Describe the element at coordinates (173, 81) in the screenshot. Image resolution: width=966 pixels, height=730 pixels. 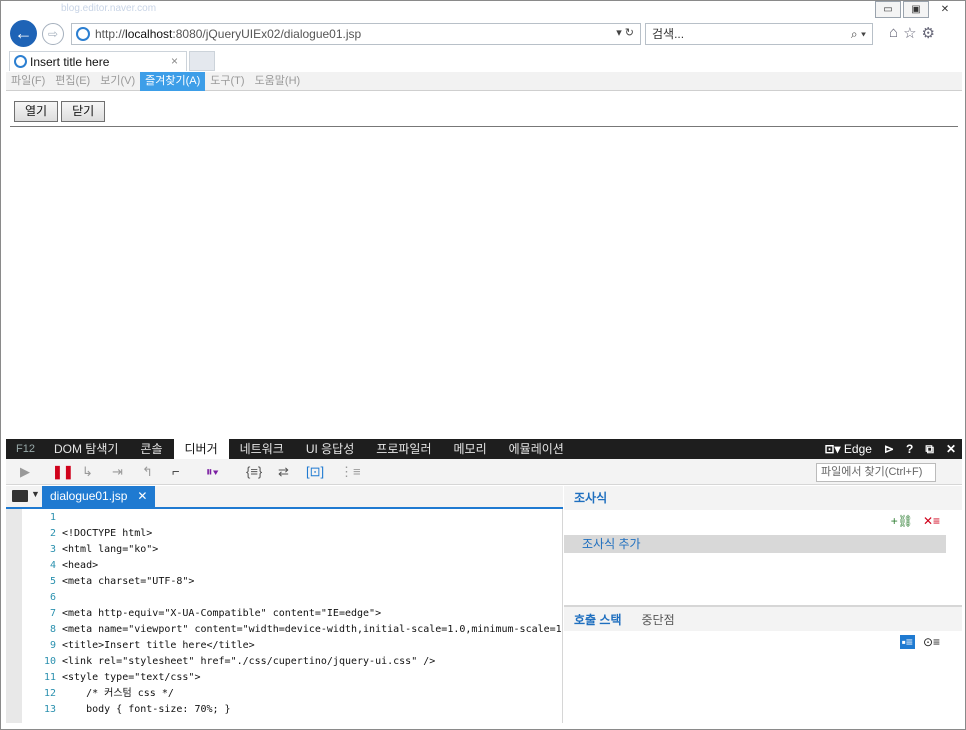
I see `menu-item: 즐겨찾기(A)` at that location.